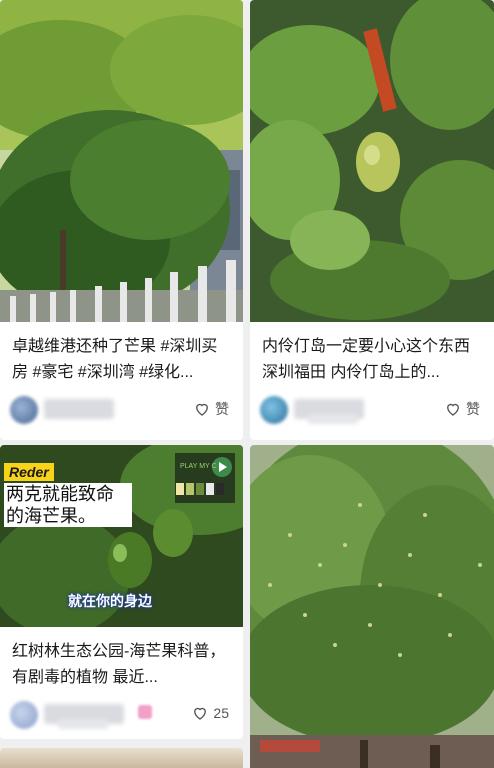 The image size is (494, 768). What do you see at coordinates (372, 409) in the screenshot?
I see `card-2-meta: 赞` at bounding box center [372, 409].